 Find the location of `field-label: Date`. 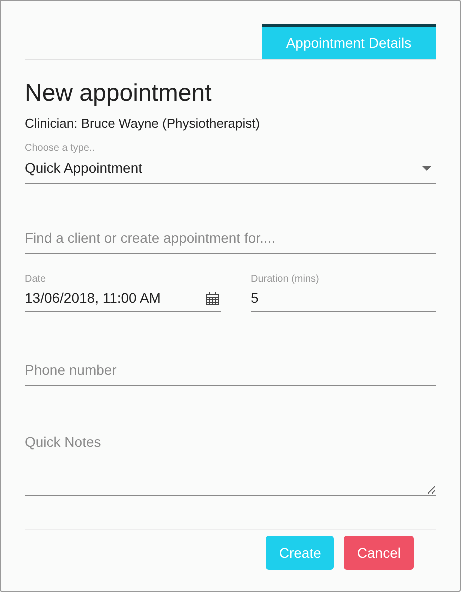

field-label: Date is located at coordinates (36, 280).